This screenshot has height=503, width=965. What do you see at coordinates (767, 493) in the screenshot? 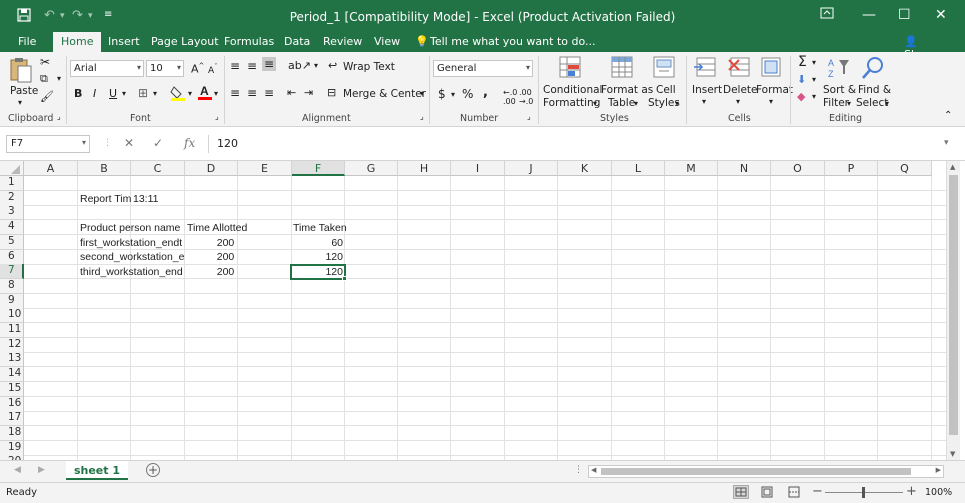
I see `page-layout-view-icon` at bounding box center [767, 493].